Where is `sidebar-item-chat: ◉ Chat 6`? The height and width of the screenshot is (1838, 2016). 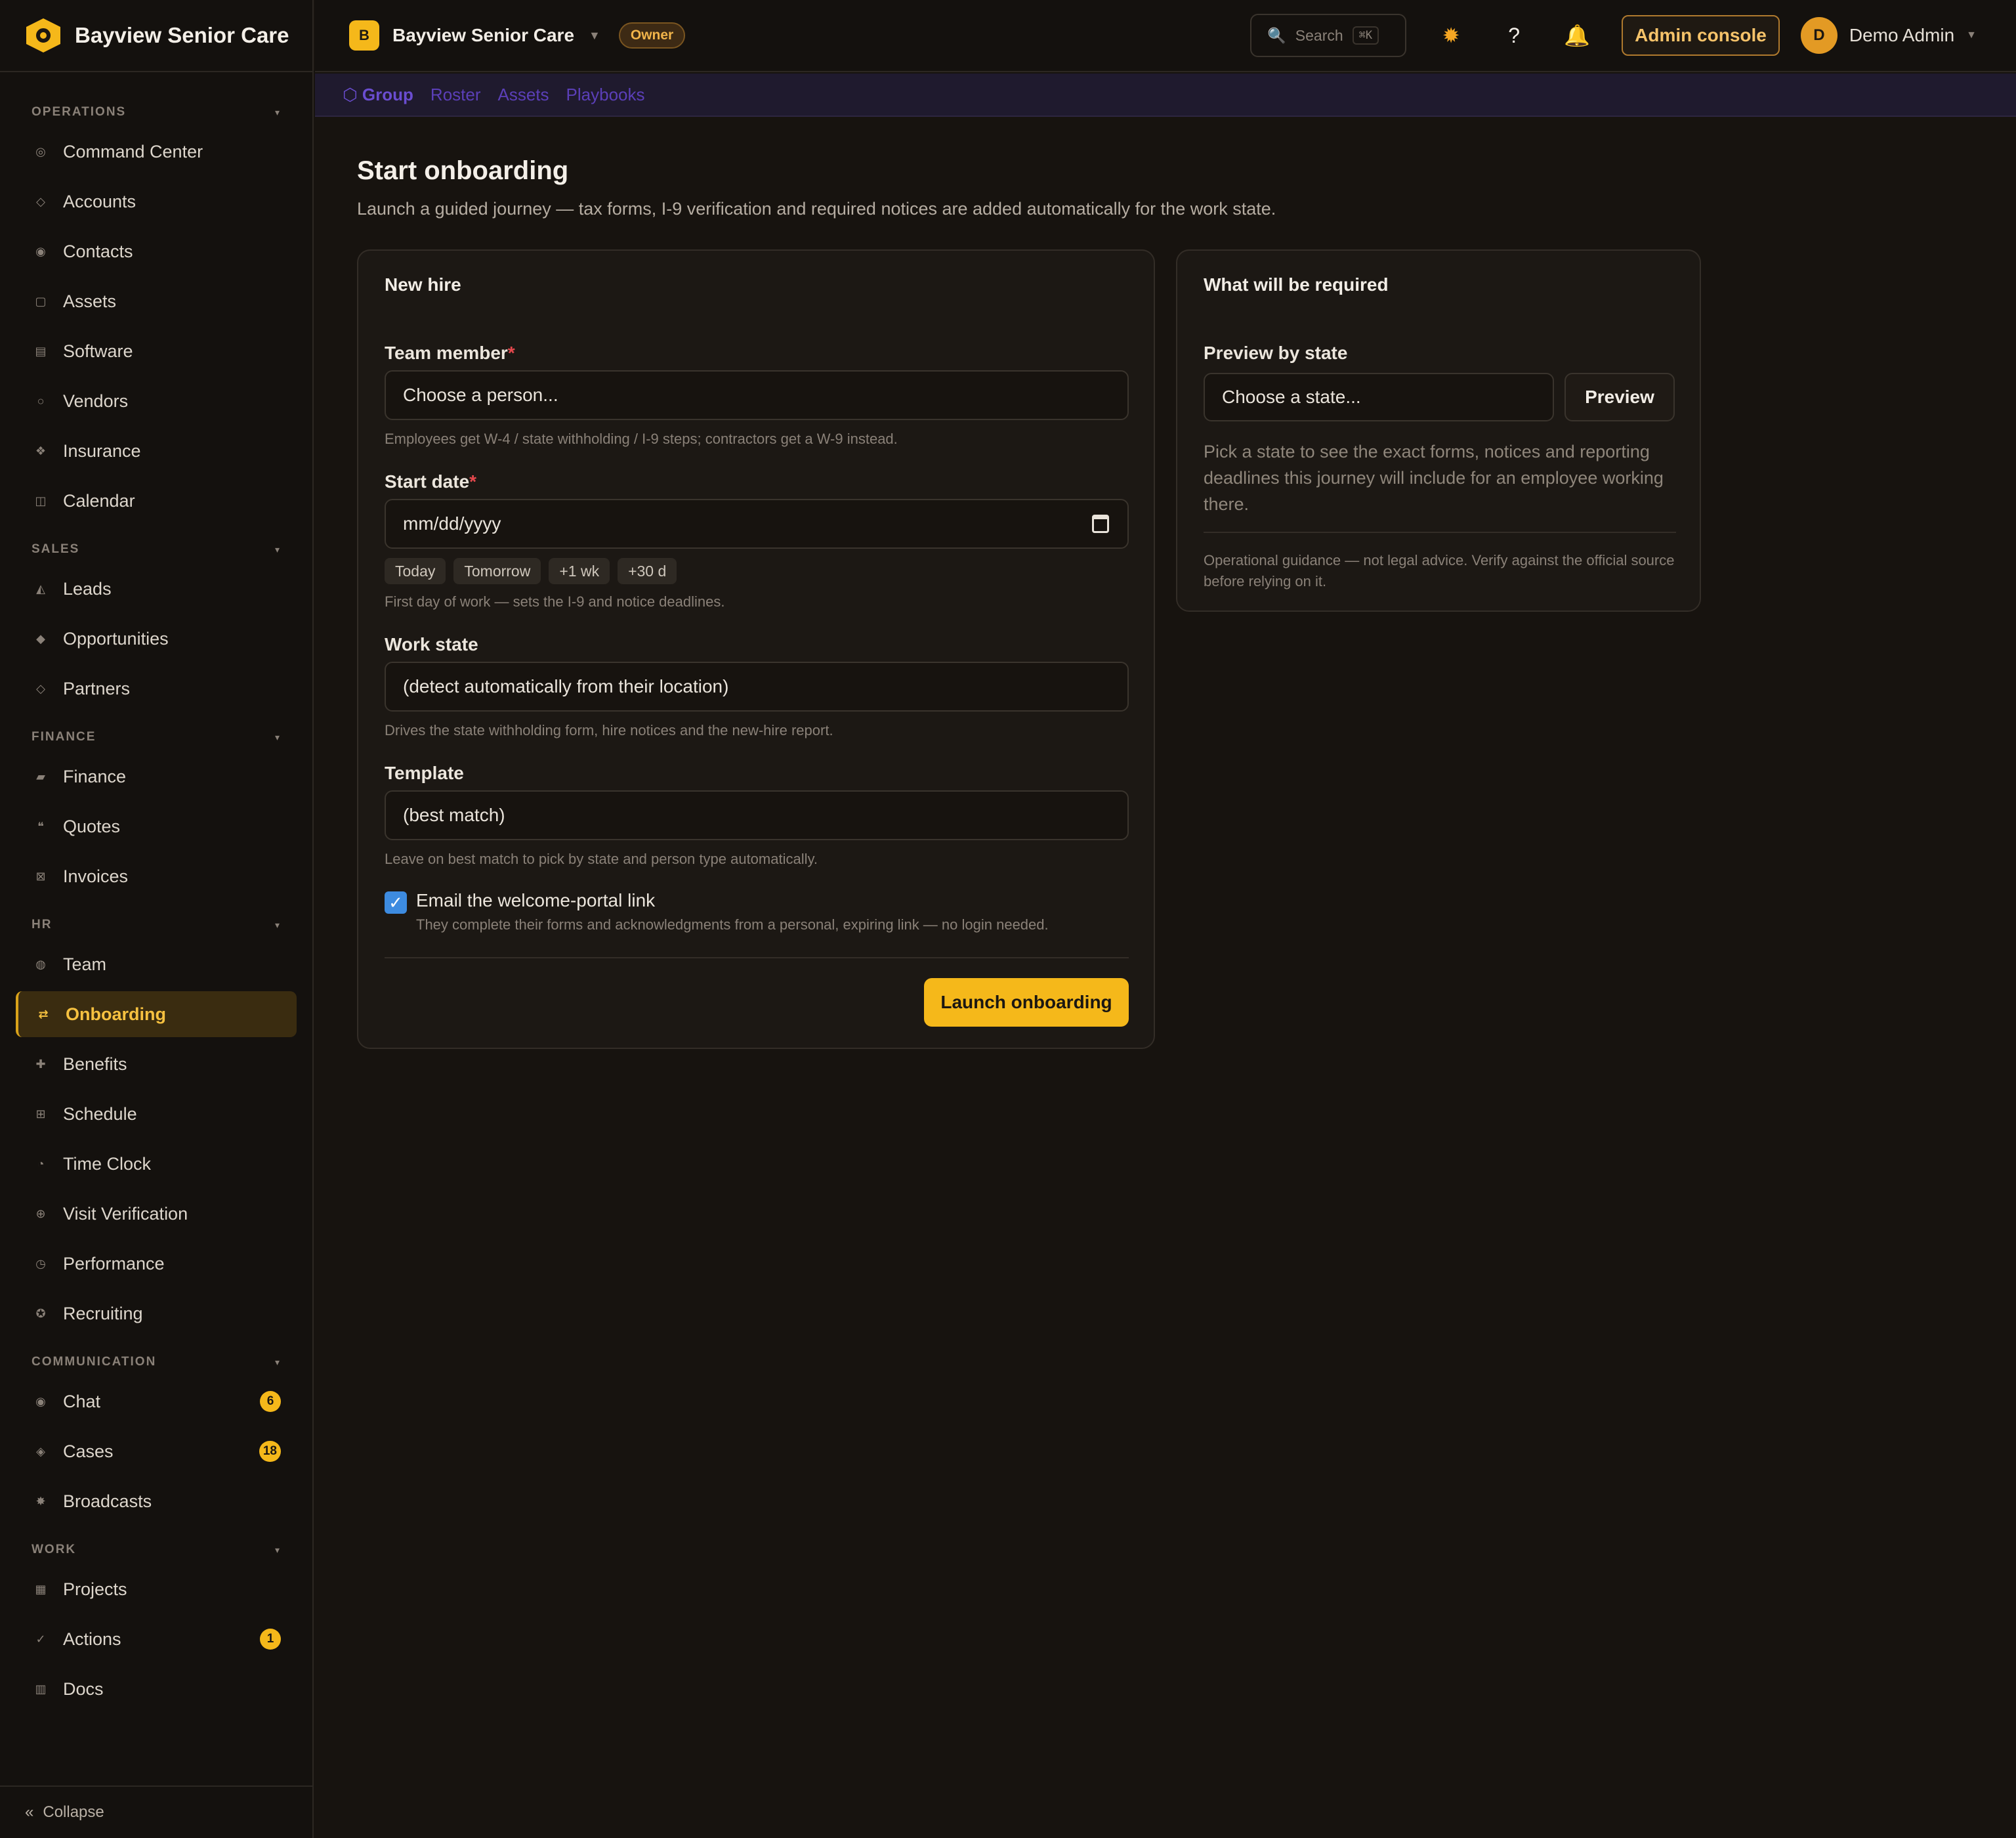
sidebar-item-chat: ◉ Chat 6 is located at coordinates (156, 1401).